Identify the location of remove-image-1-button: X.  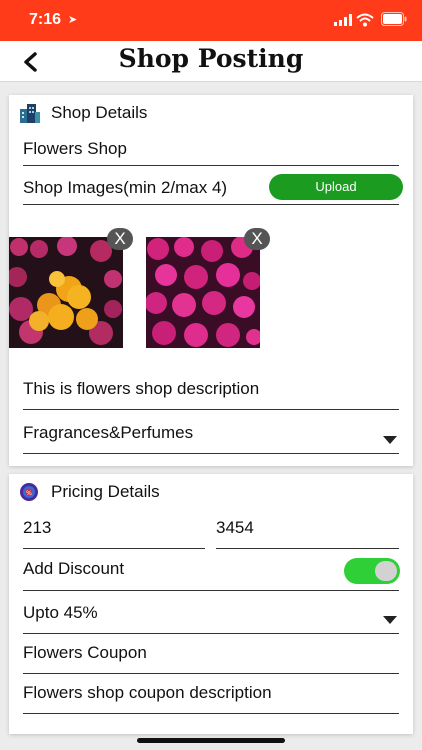
(120, 239).